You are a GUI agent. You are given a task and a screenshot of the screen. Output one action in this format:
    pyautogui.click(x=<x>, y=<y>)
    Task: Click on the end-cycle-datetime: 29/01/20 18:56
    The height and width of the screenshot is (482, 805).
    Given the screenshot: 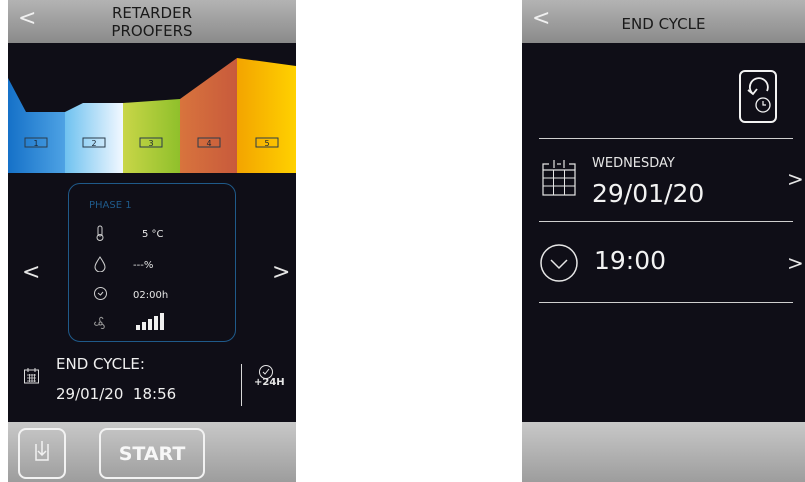 What is the action you would take?
    pyautogui.click(x=116, y=394)
    